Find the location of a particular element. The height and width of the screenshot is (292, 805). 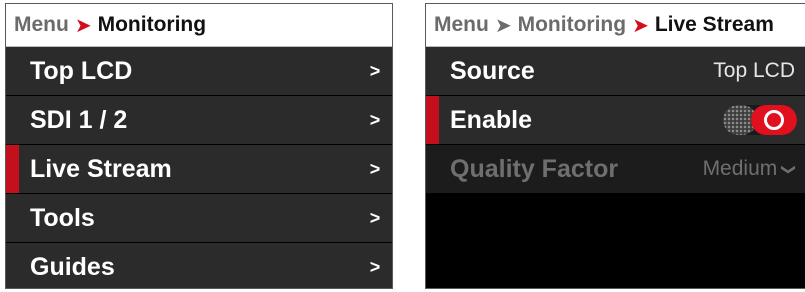

setting-label-source: Source is located at coordinates (492, 70).